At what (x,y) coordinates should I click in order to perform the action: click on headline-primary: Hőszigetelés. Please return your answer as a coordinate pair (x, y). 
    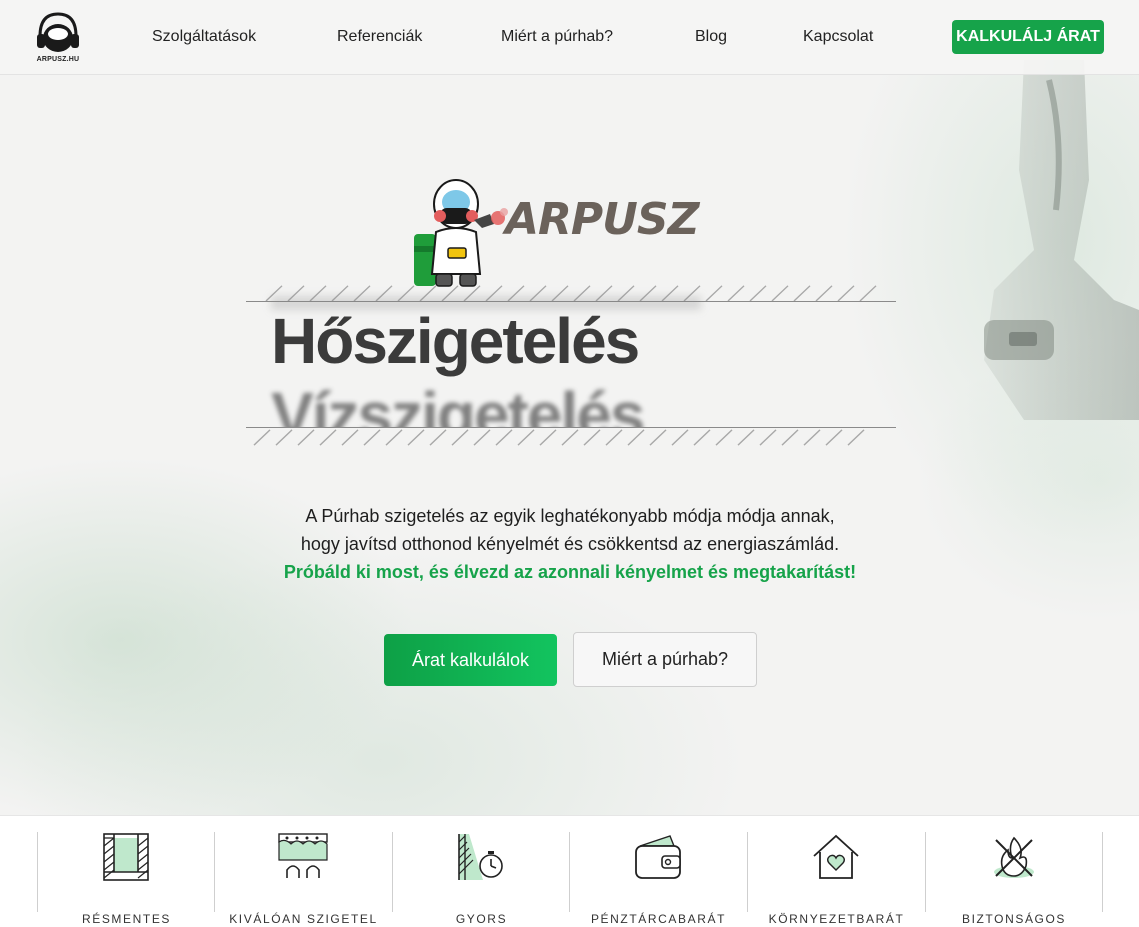
    Looking at the image, I should click on (455, 341).